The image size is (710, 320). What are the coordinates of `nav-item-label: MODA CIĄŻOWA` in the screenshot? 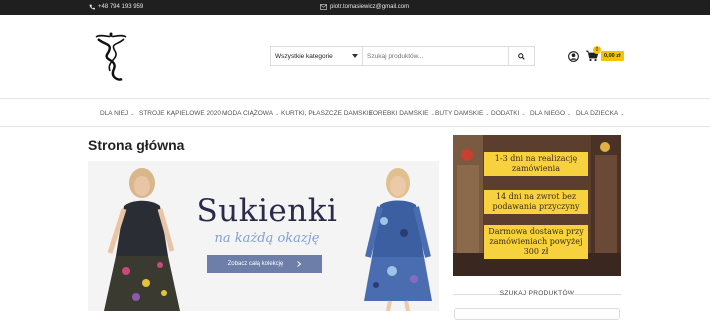 It's located at (248, 113).